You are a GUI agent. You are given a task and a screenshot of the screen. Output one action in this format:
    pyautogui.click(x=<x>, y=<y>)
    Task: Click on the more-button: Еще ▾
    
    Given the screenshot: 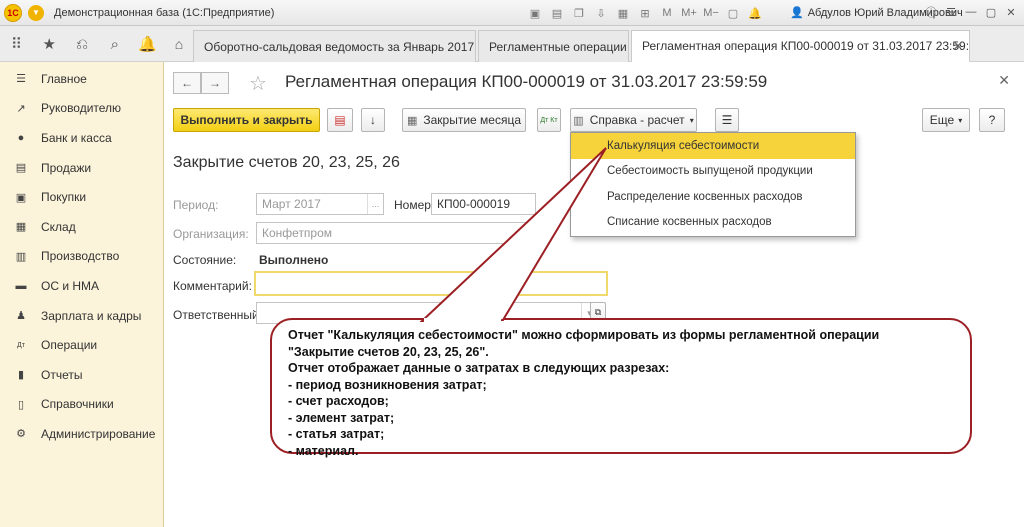 What is the action you would take?
    pyautogui.click(x=946, y=120)
    